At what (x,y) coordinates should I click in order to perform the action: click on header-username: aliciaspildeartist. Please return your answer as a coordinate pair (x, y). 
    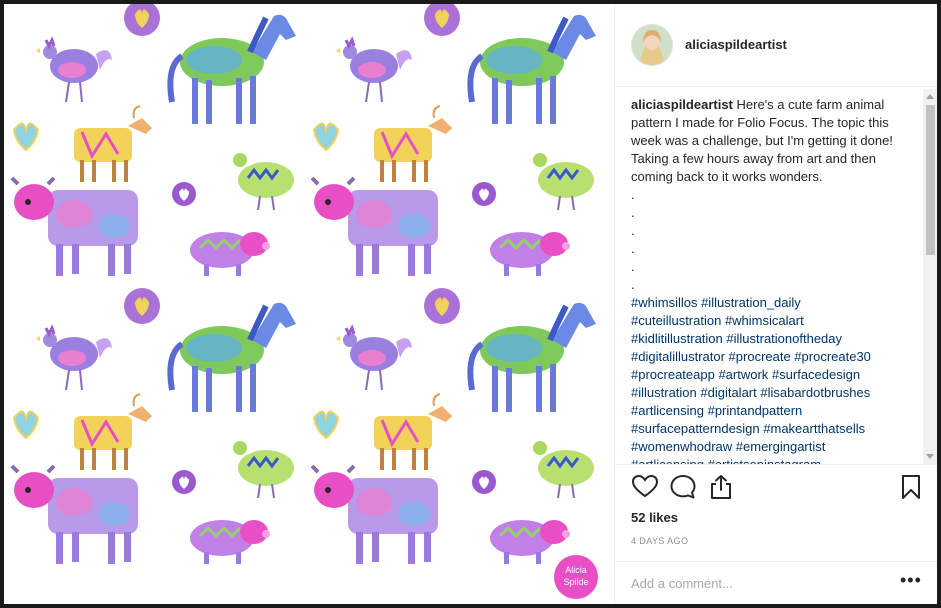
    Looking at the image, I should click on (736, 44).